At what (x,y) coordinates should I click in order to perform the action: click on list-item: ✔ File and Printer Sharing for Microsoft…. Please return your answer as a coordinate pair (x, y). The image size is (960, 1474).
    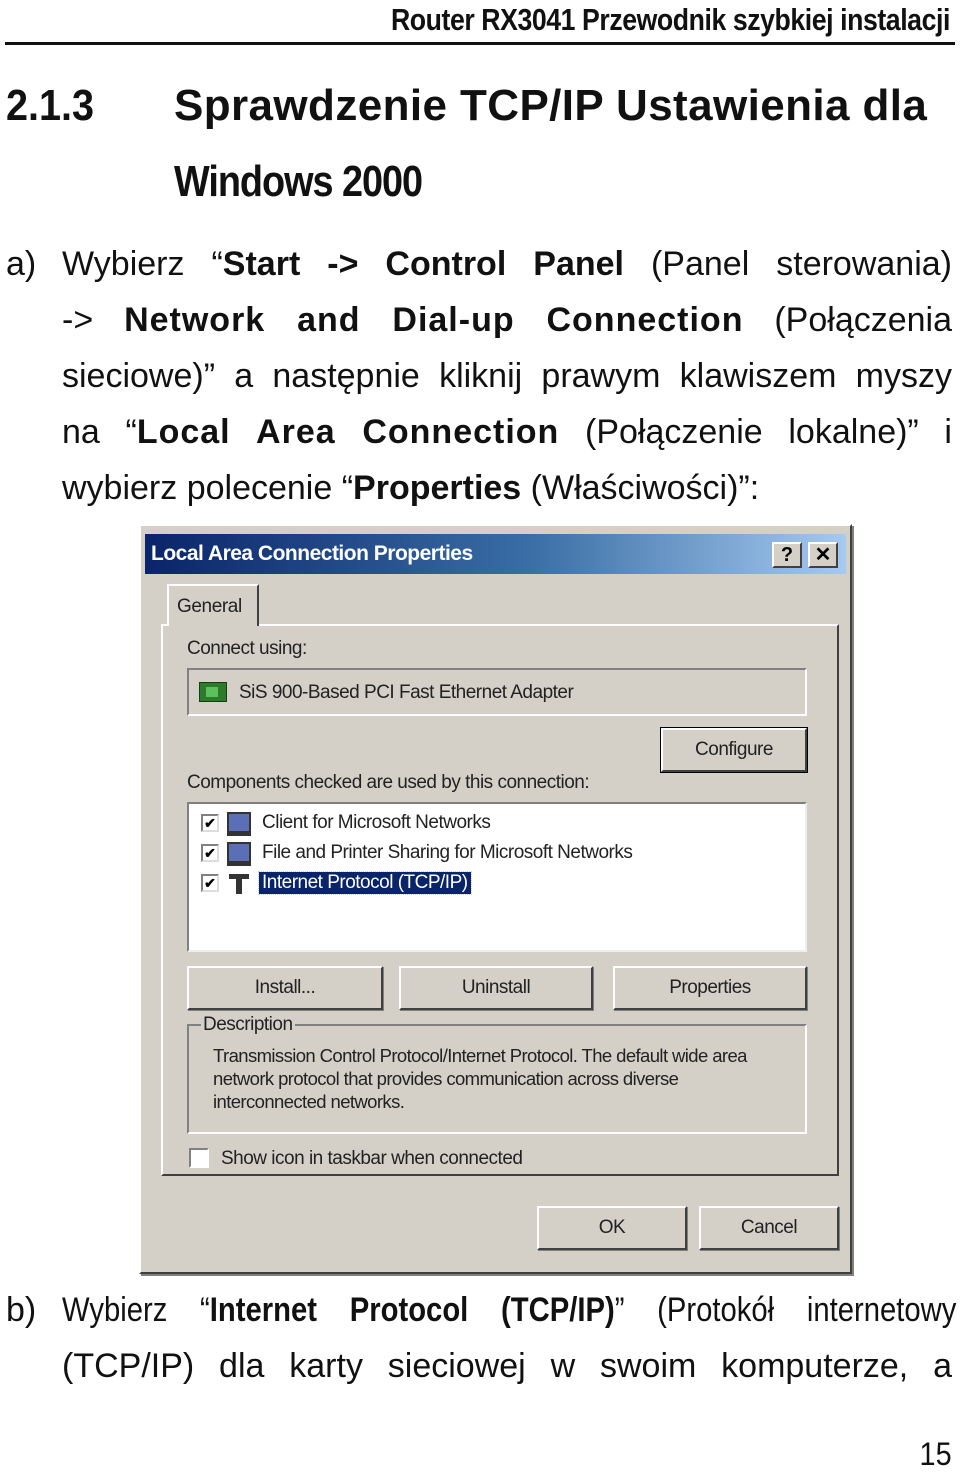
    Looking at the image, I should click on (501, 854).